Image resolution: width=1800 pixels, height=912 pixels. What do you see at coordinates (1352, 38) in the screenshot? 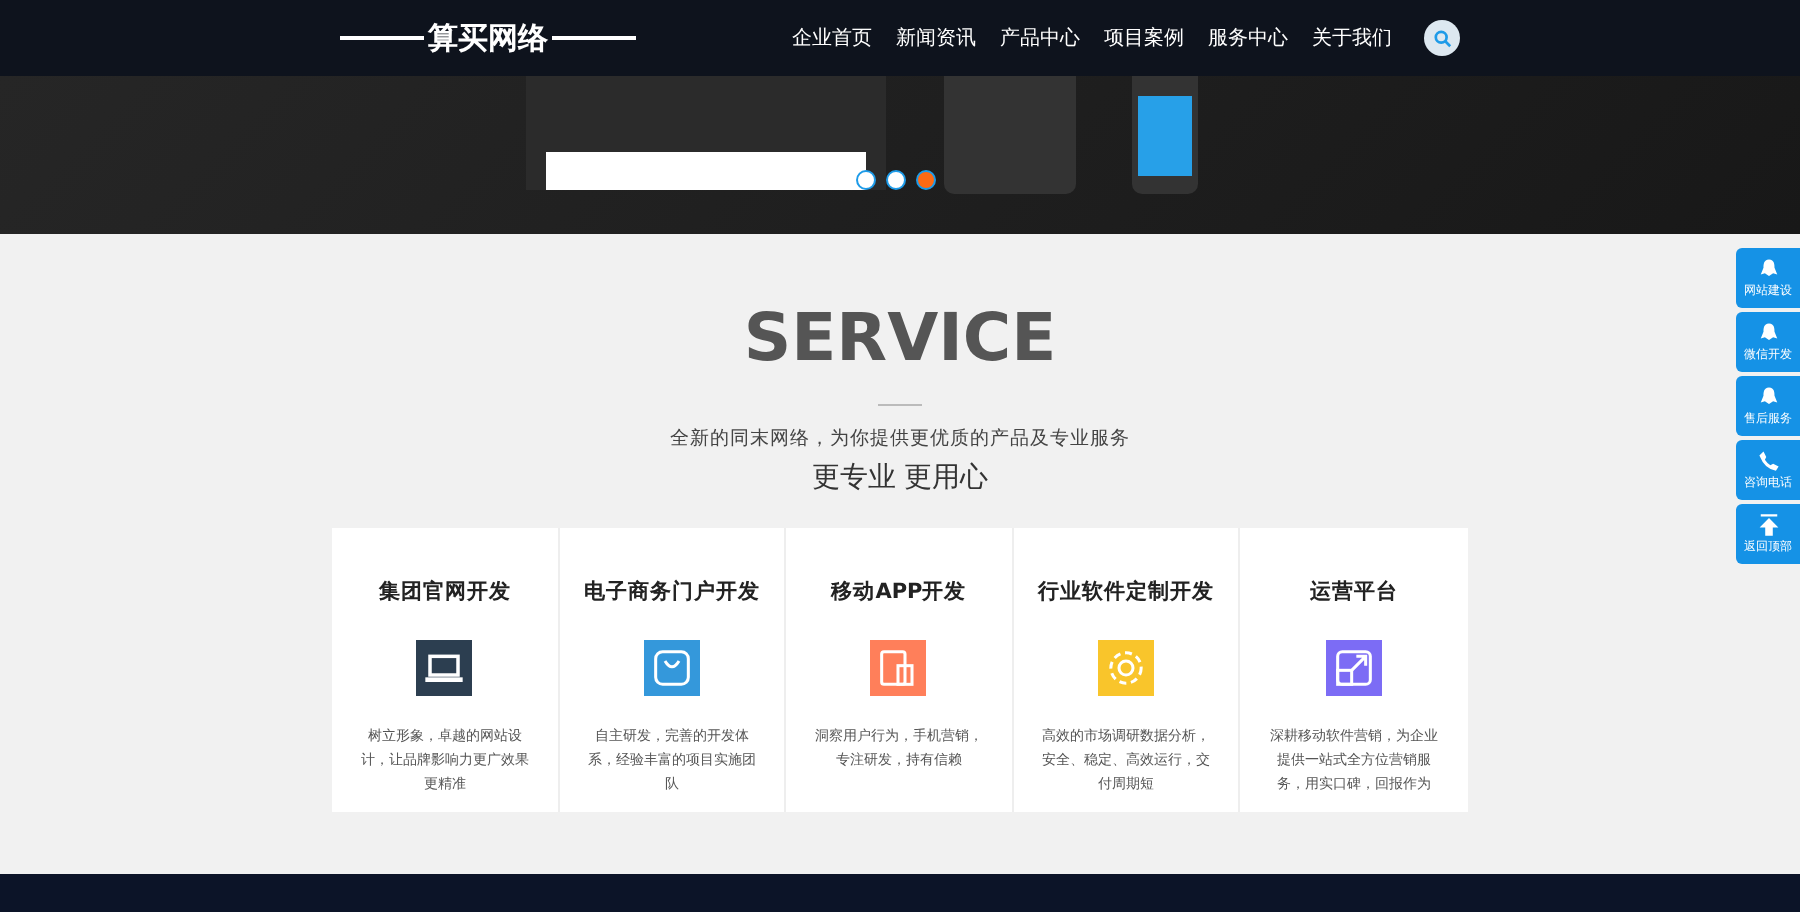
I see `nav-link: 关于我们` at bounding box center [1352, 38].